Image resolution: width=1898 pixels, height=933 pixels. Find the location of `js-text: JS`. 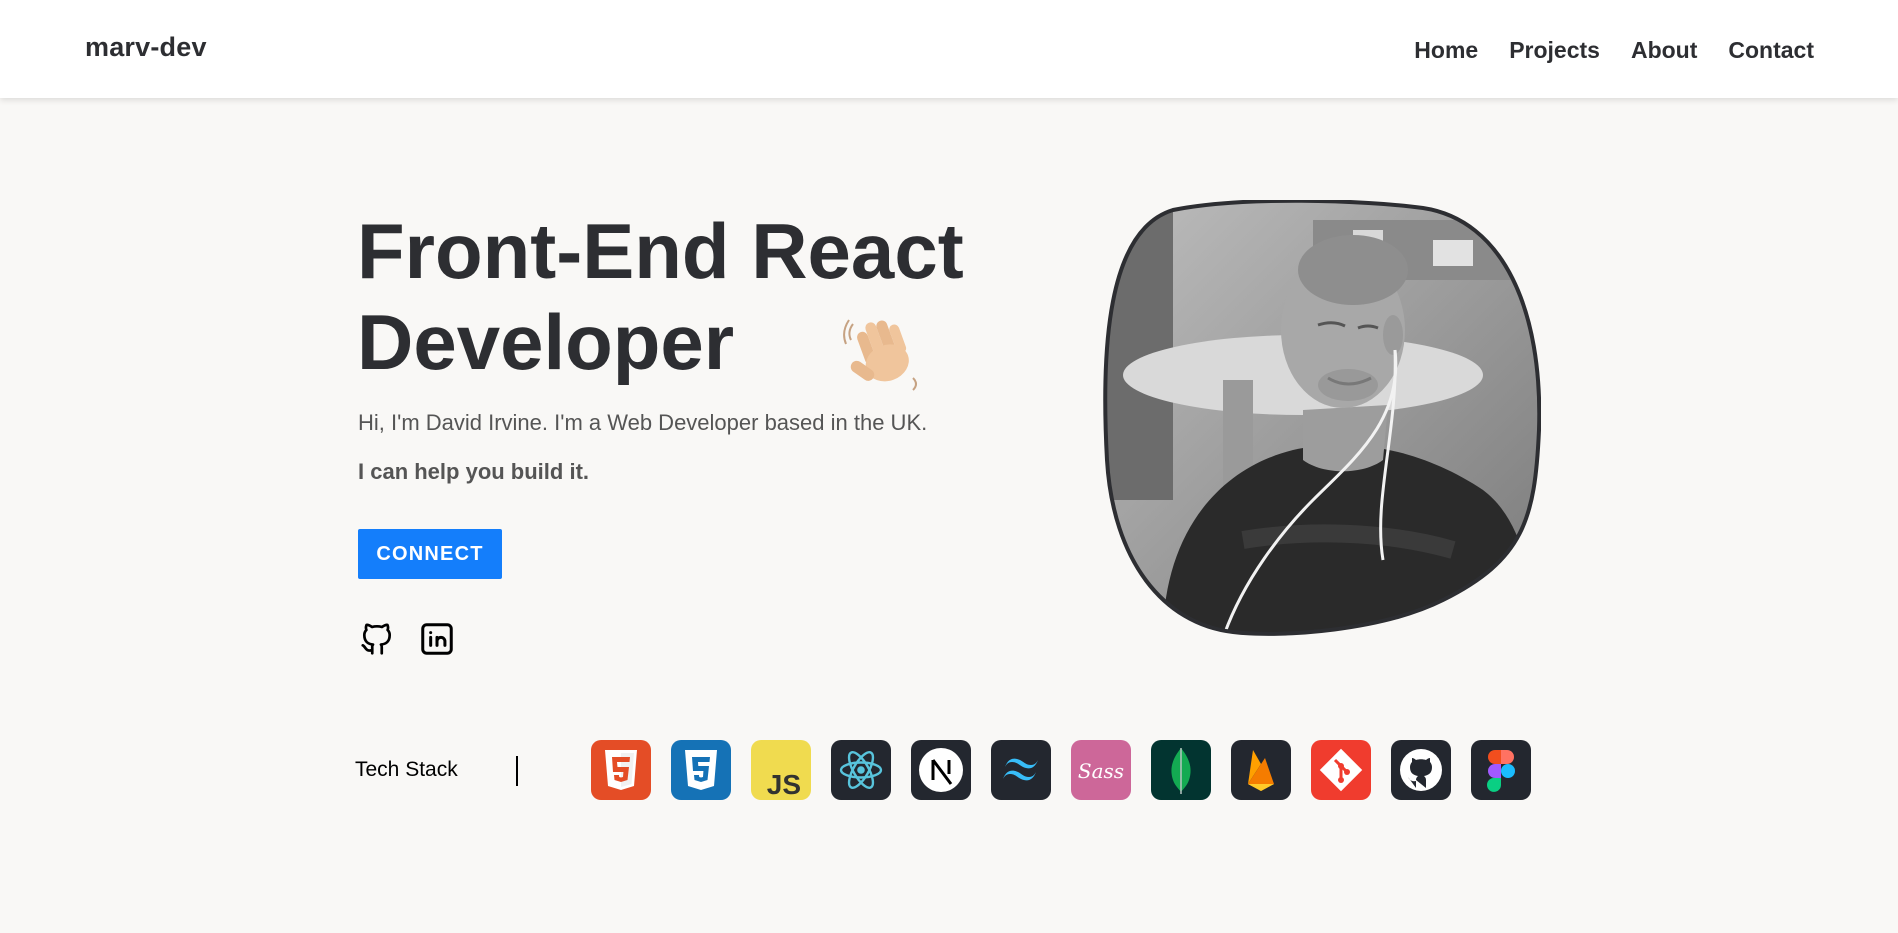

js-text: JS is located at coordinates (784, 784).